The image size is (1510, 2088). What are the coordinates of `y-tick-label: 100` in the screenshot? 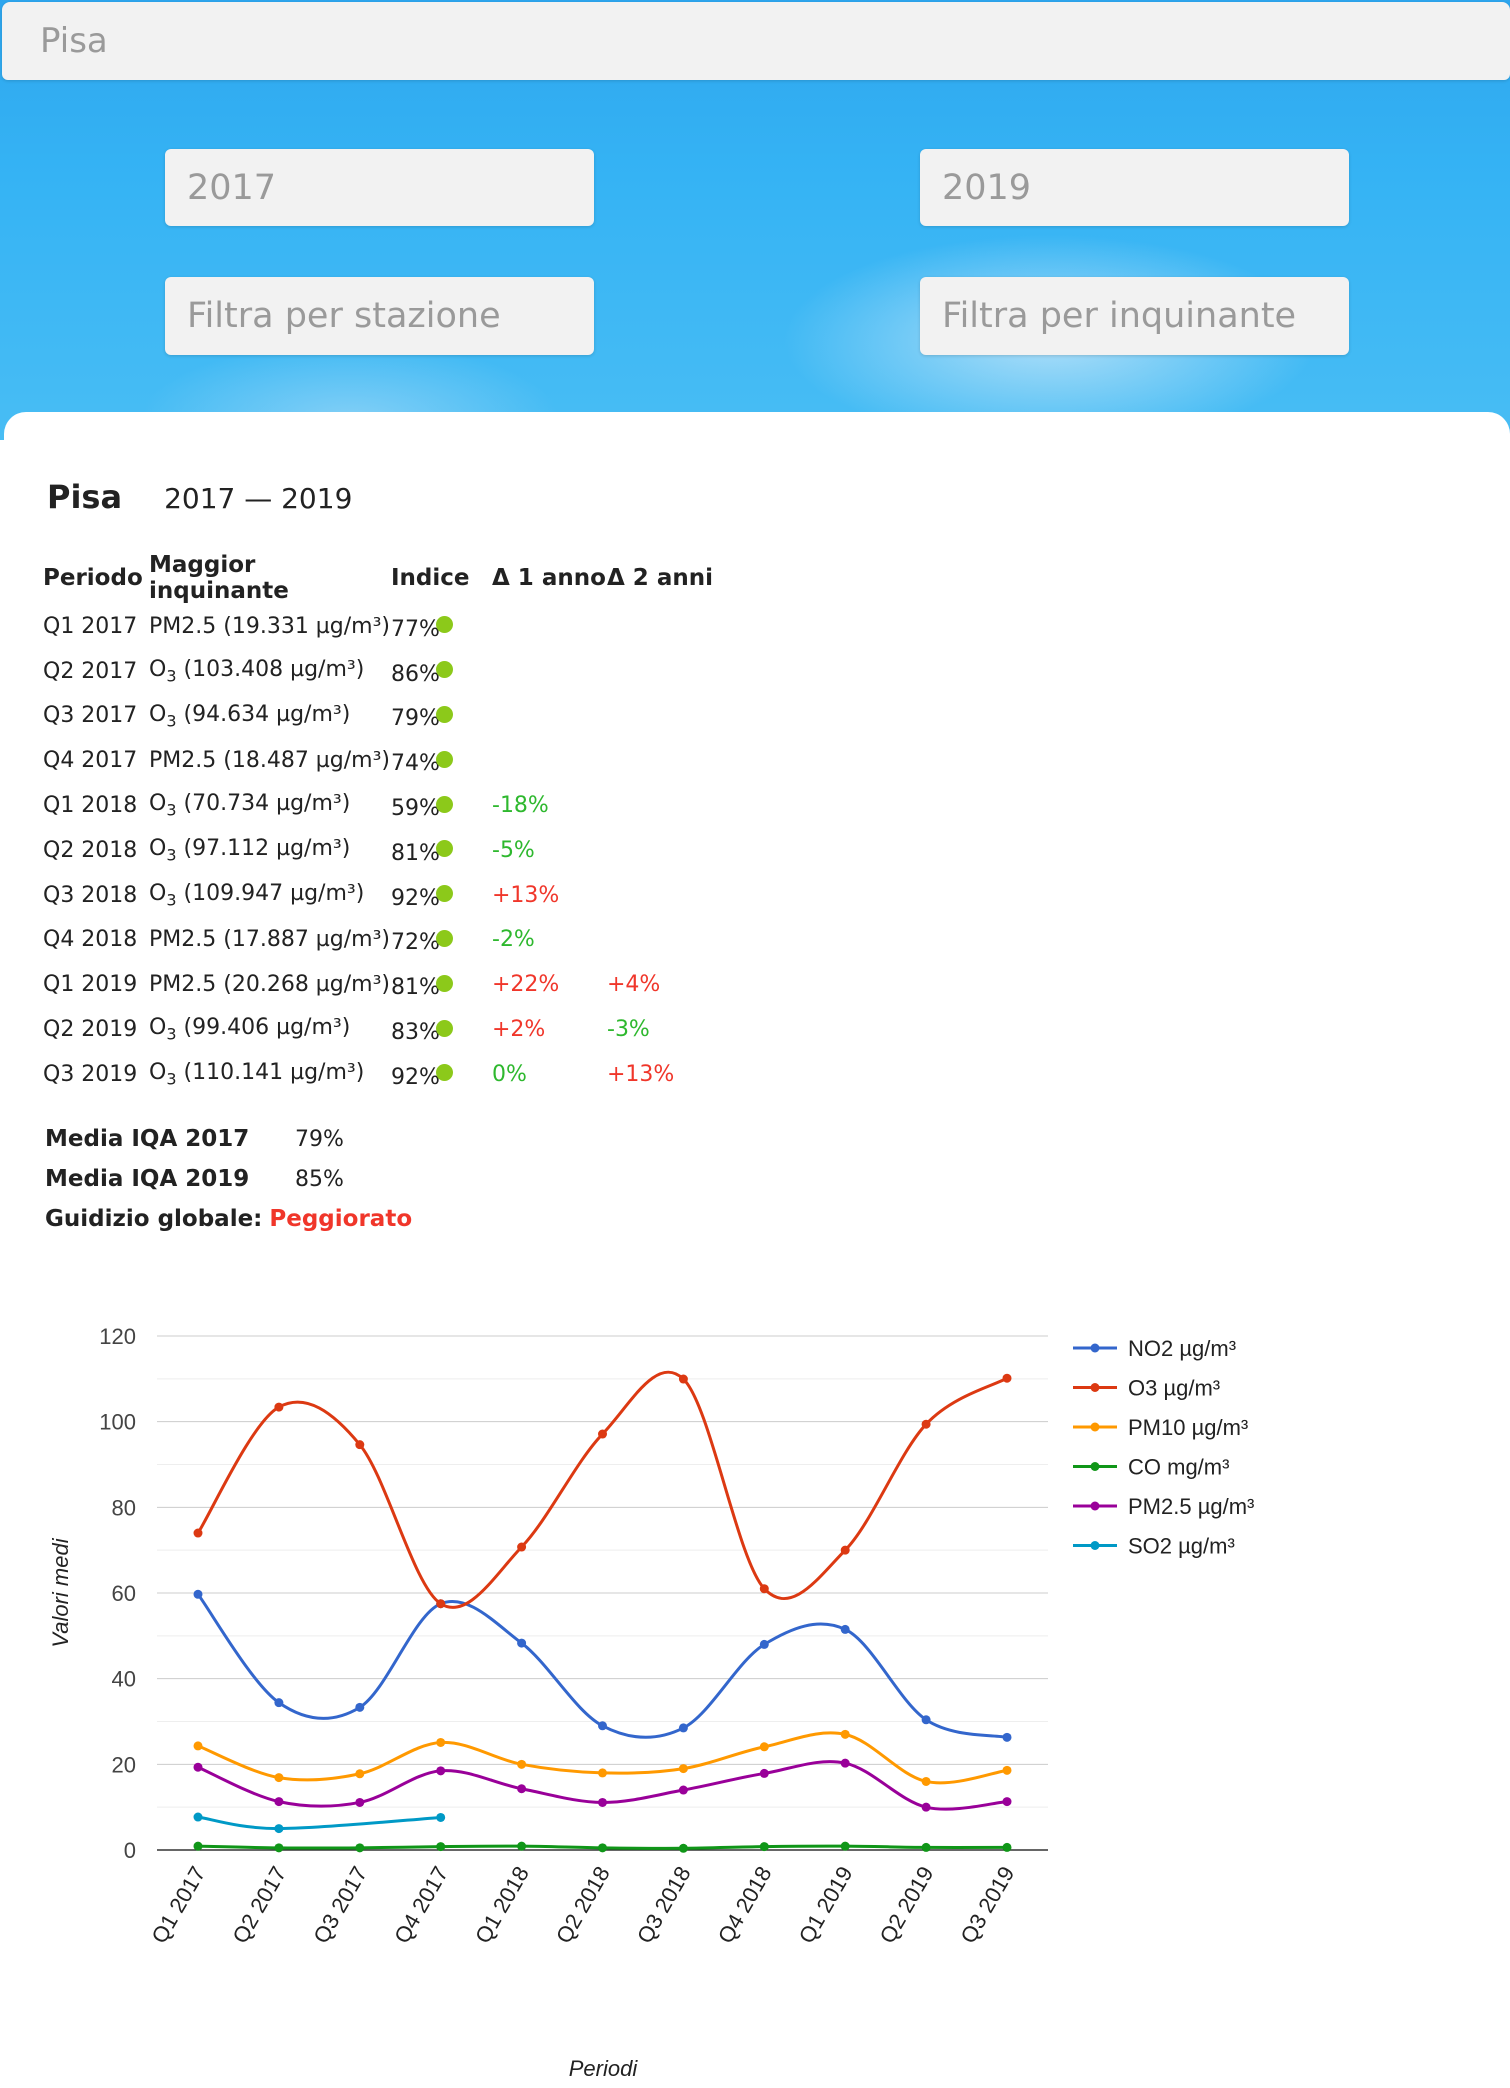 It's located at (117, 1422).